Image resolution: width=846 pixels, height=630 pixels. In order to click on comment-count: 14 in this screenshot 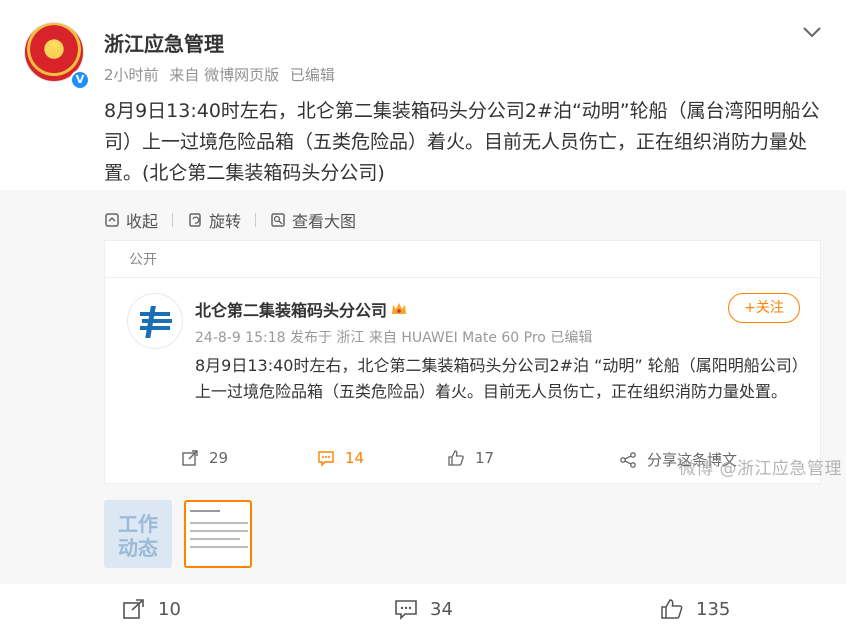, I will do `click(355, 458)`.